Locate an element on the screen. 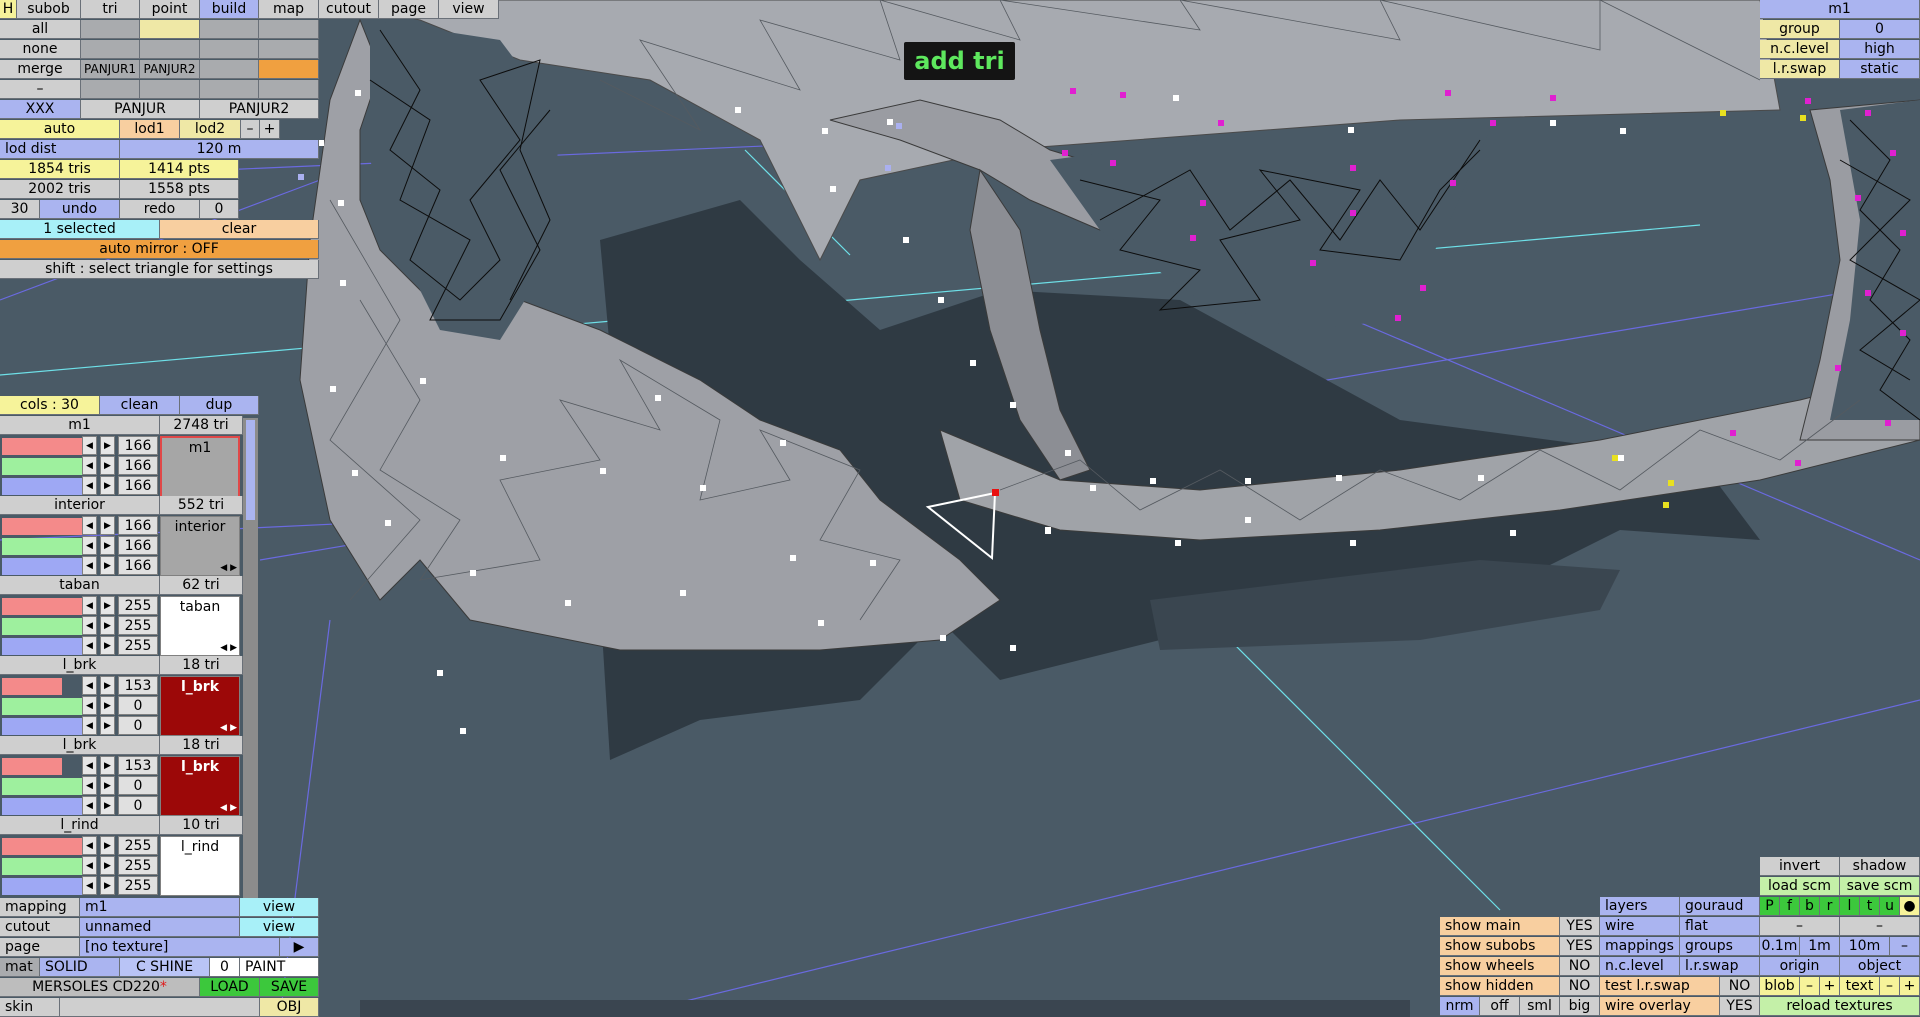  solid-button: SOLID is located at coordinates (80, 967).